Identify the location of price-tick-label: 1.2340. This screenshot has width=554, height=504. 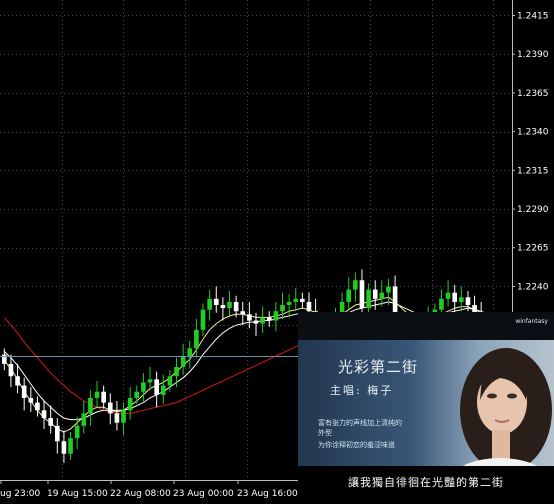
(533, 133).